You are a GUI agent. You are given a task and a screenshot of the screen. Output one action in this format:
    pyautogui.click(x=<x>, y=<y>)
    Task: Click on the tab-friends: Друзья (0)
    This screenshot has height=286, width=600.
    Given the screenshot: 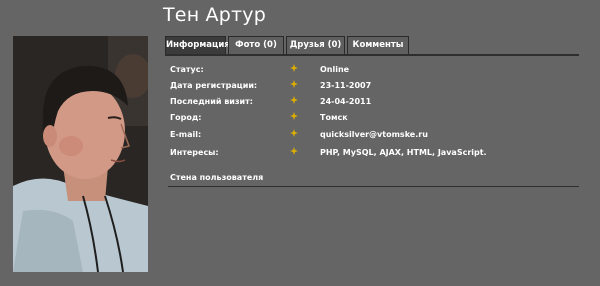 What is the action you would take?
    pyautogui.click(x=315, y=45)
    